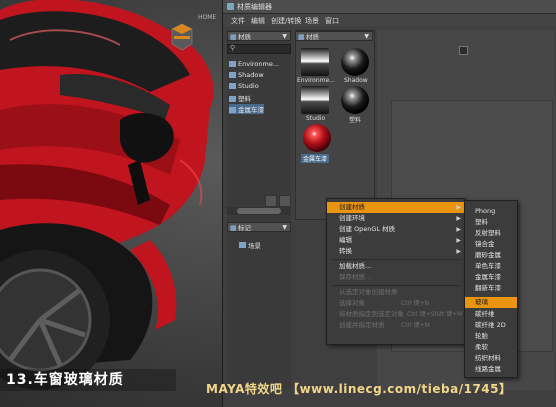  Describe the element at coordinates (396, 240) in the screenshot. I see `menu-item-edit: 编辑 ▶` at that location.